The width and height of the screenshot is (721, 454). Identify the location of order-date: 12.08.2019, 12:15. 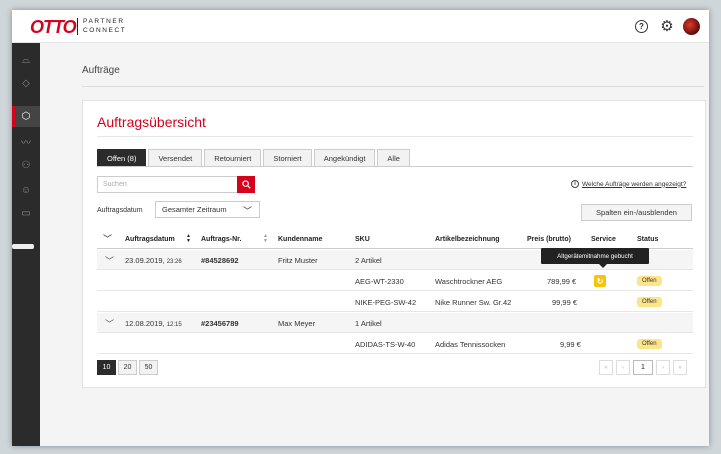
(153, 323).